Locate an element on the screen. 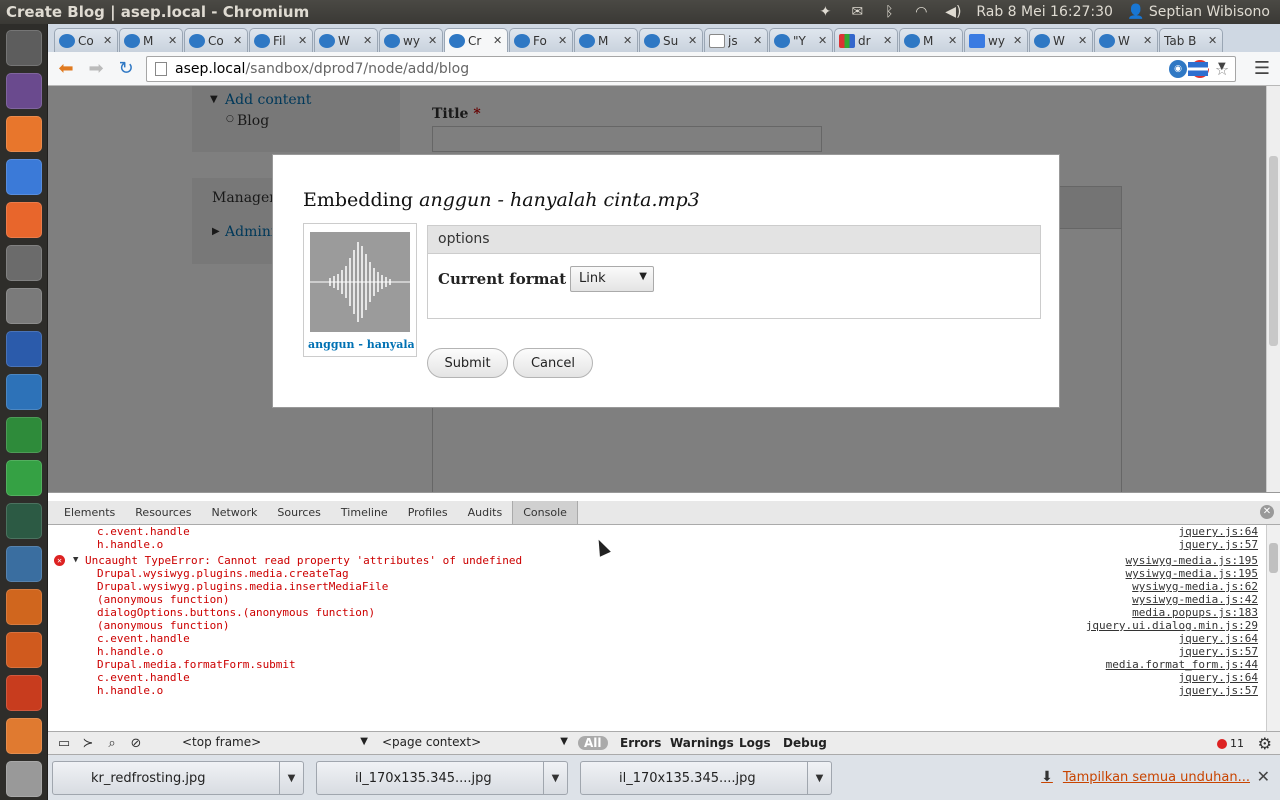 The image size is (1280, 800). page-scrollbar-thumb is located at coordinates (1273, 251).